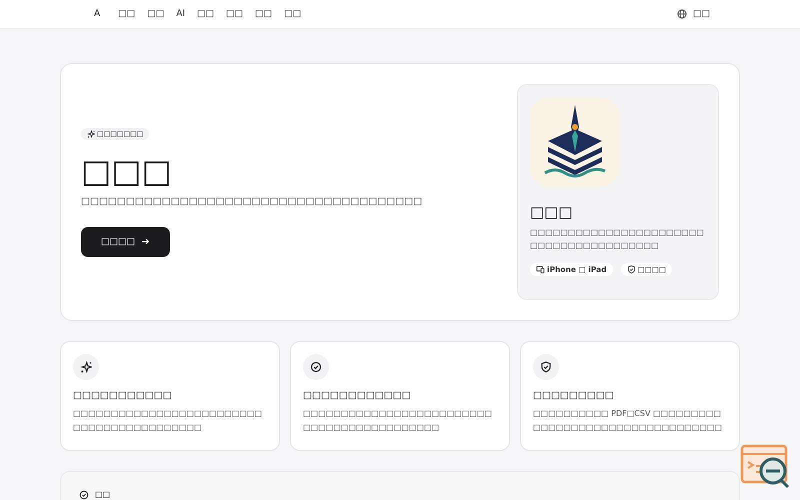 This screenshot has height=500, width=800. I want to click on language-link: □□, so click(701, 14).